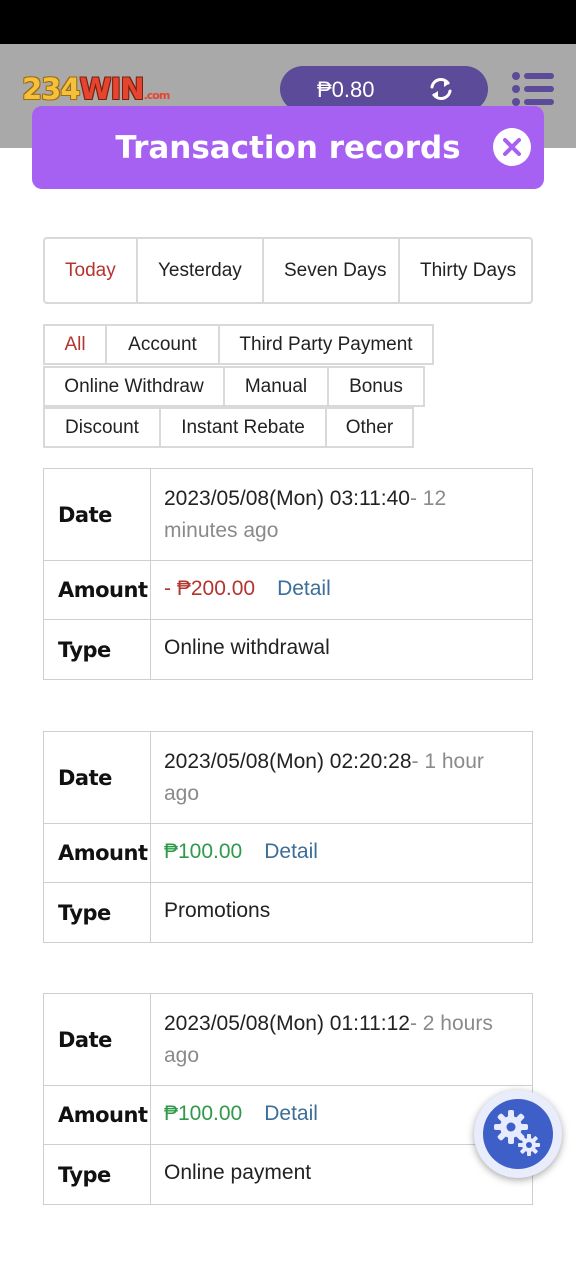 This screenshot has width=576, height=1280. What do you see at coordinates (287, 1023) in the screenshot?
I see `record-datetime: 2023/05/08(Mon) 01:11:12` at bounding box center [287, 1023].